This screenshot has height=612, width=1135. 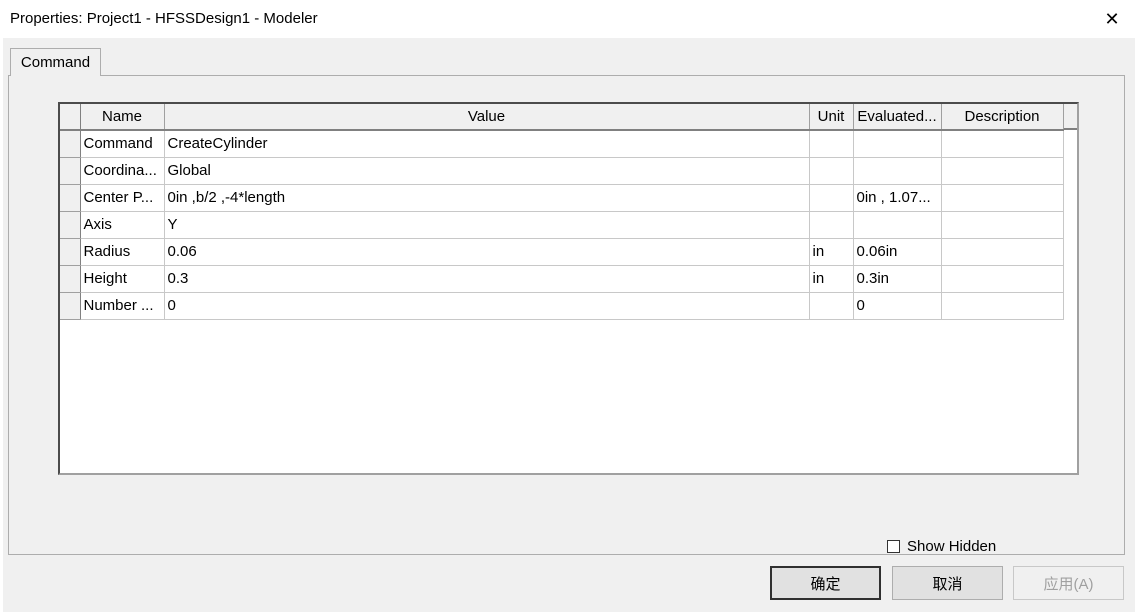 I want to click on cell-value: 0in ,b/2 ,-4*length, so click(x=487, y=198).